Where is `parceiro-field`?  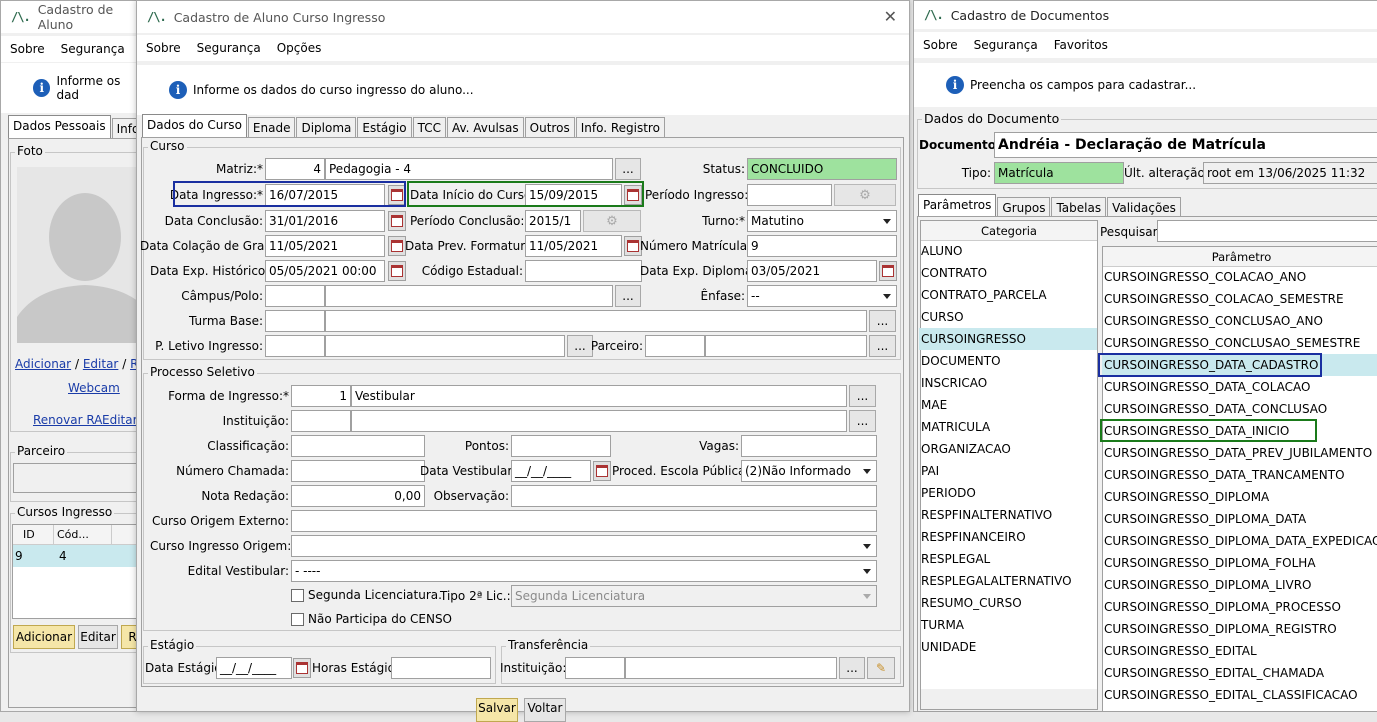
parceiro-field is located at coordinates (78, 478).